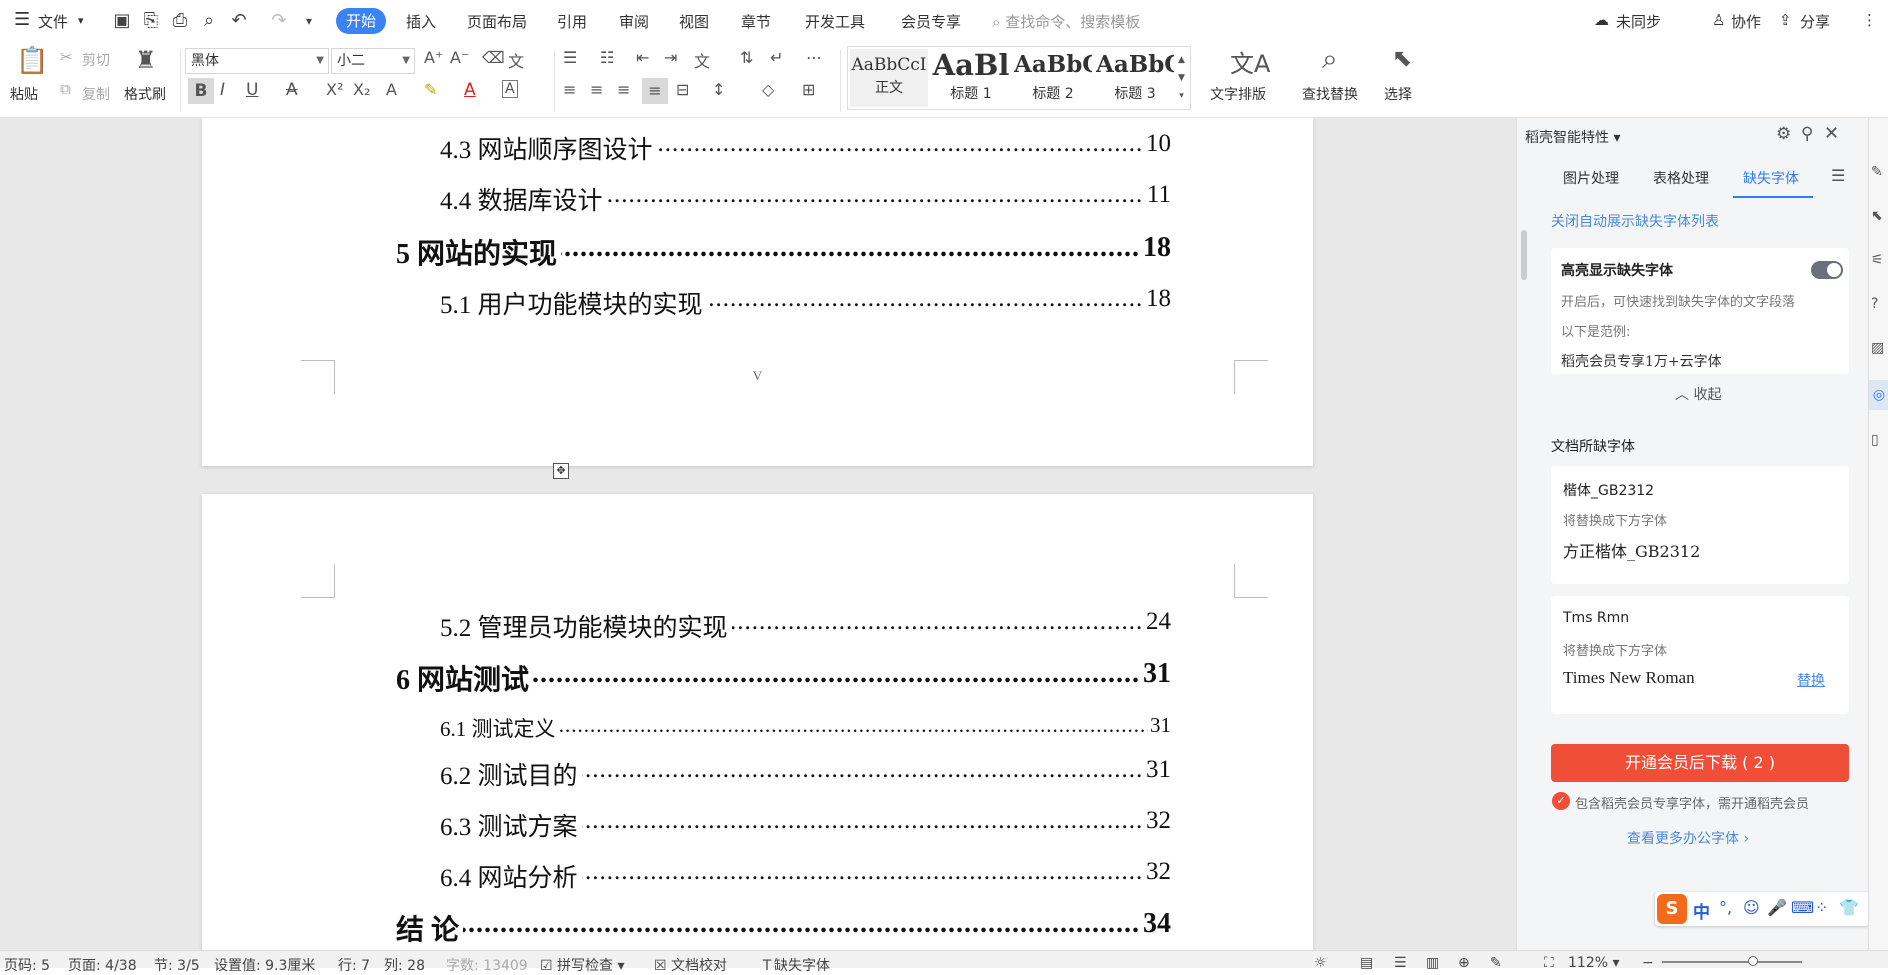 The width and height of the screenshot is (1888, 975). Describe the element at coordinates (971, 78) in the screenshot. I see `style-heading-1: AaBl 标题 1` at that location.